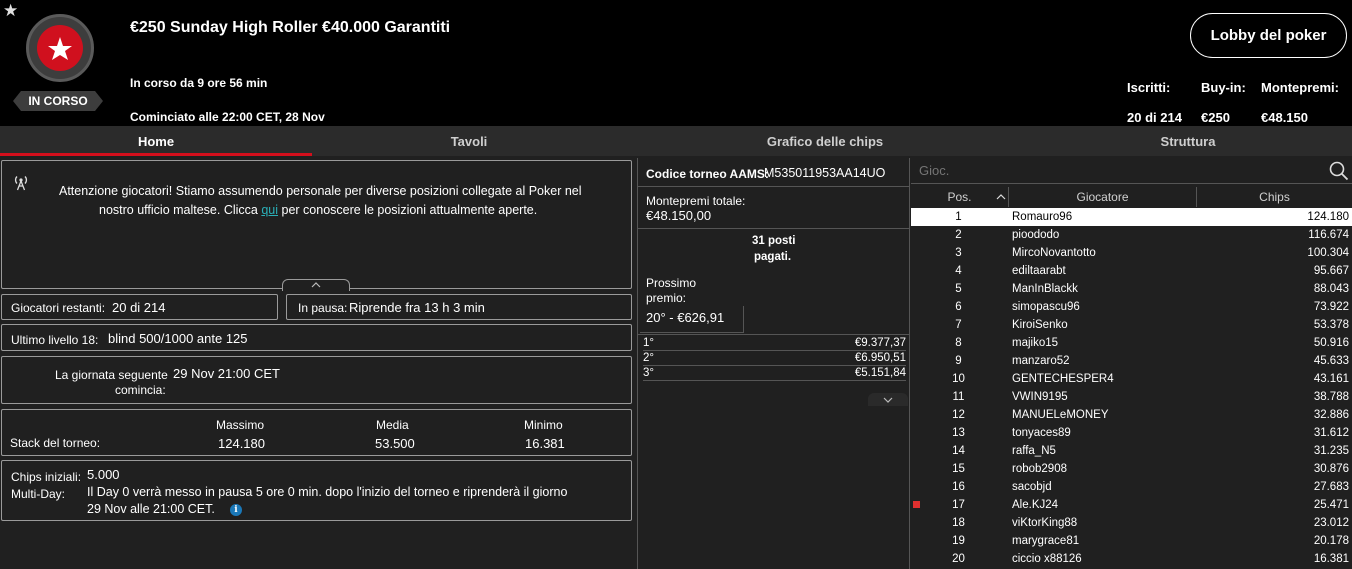  What do you see at coordinates (958, 217) in the screenshot?
I see `player-position: 1` at bounding box center [958, 217].